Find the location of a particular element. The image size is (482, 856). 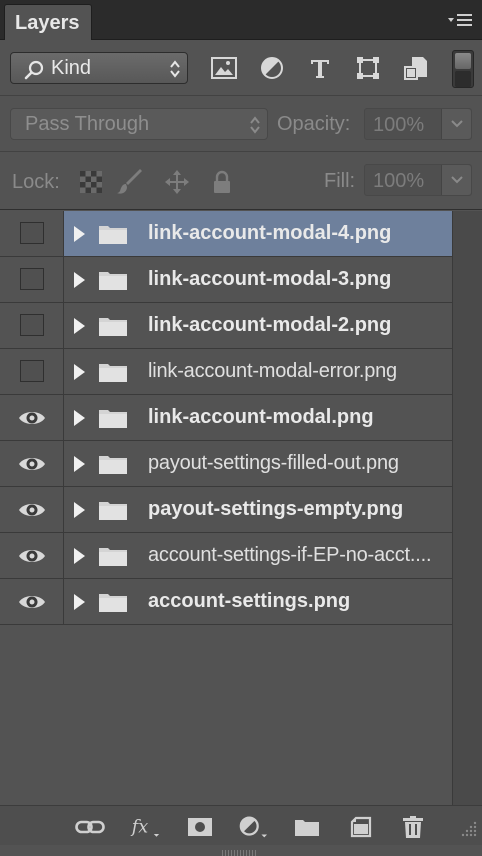

lock-row: Lock: Fill: 100% is located at coordinates (241, 181).